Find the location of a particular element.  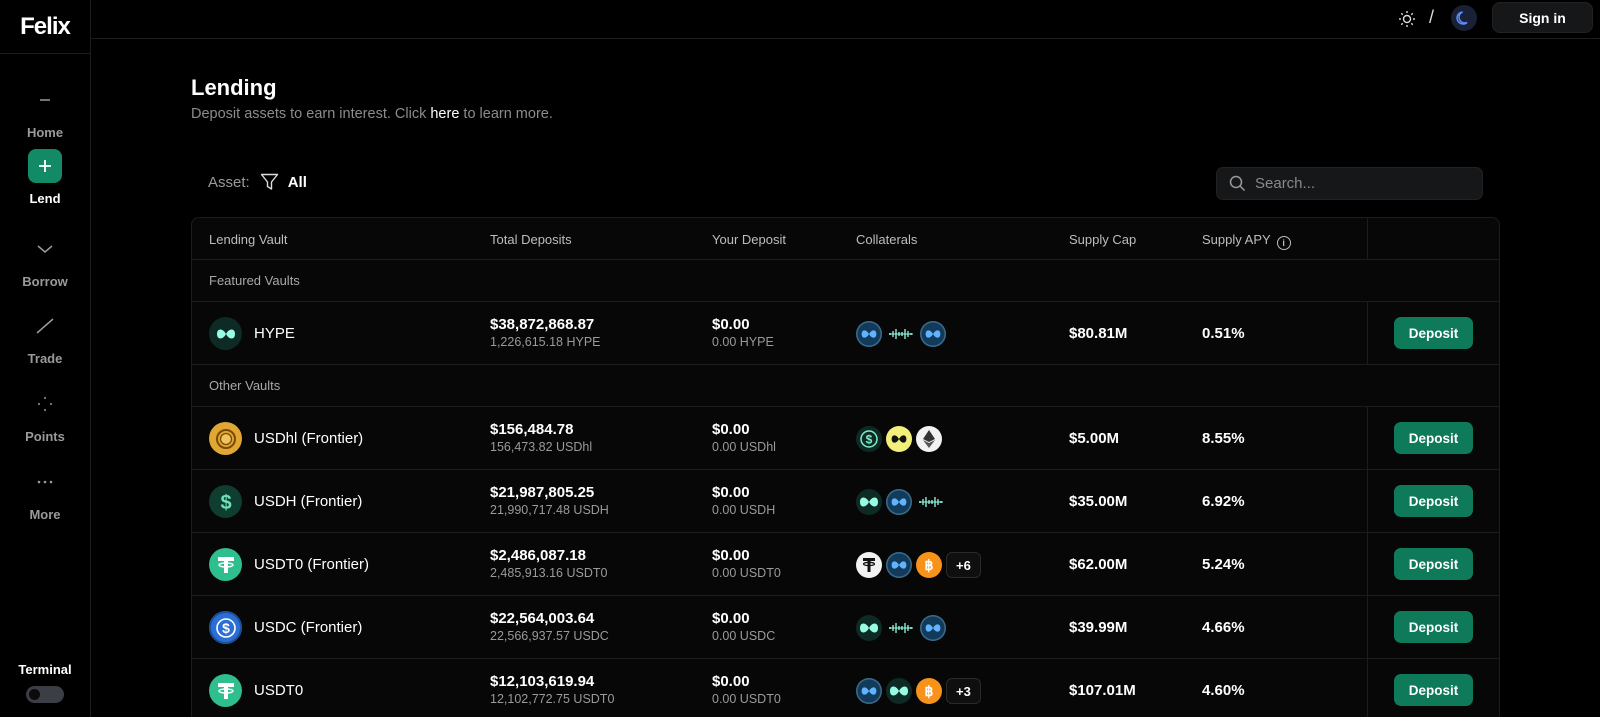

search-icon is located at coordinates (1237, 183).